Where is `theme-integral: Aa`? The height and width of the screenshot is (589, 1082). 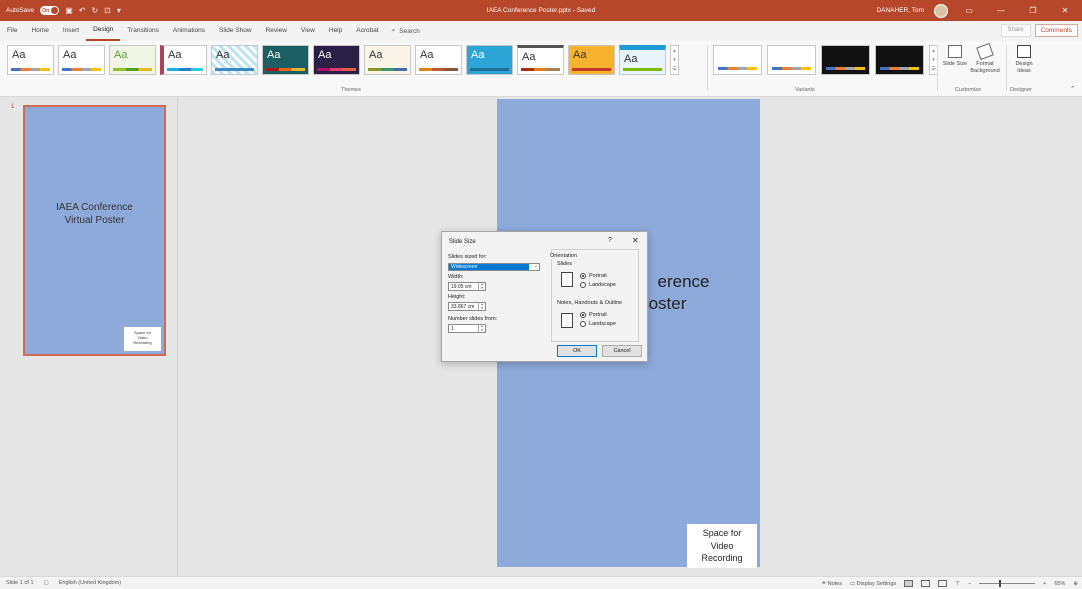
theme-integral: Aa is located at coordinates (183, 60).